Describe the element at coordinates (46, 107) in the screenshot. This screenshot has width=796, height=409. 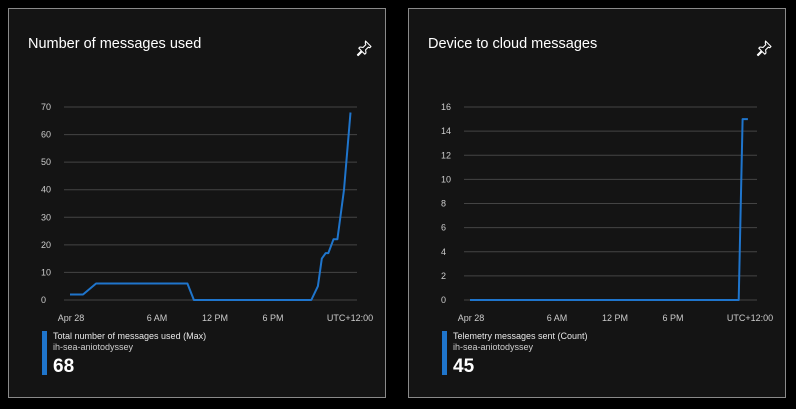
I see `y-tick-label: 70` at that location.